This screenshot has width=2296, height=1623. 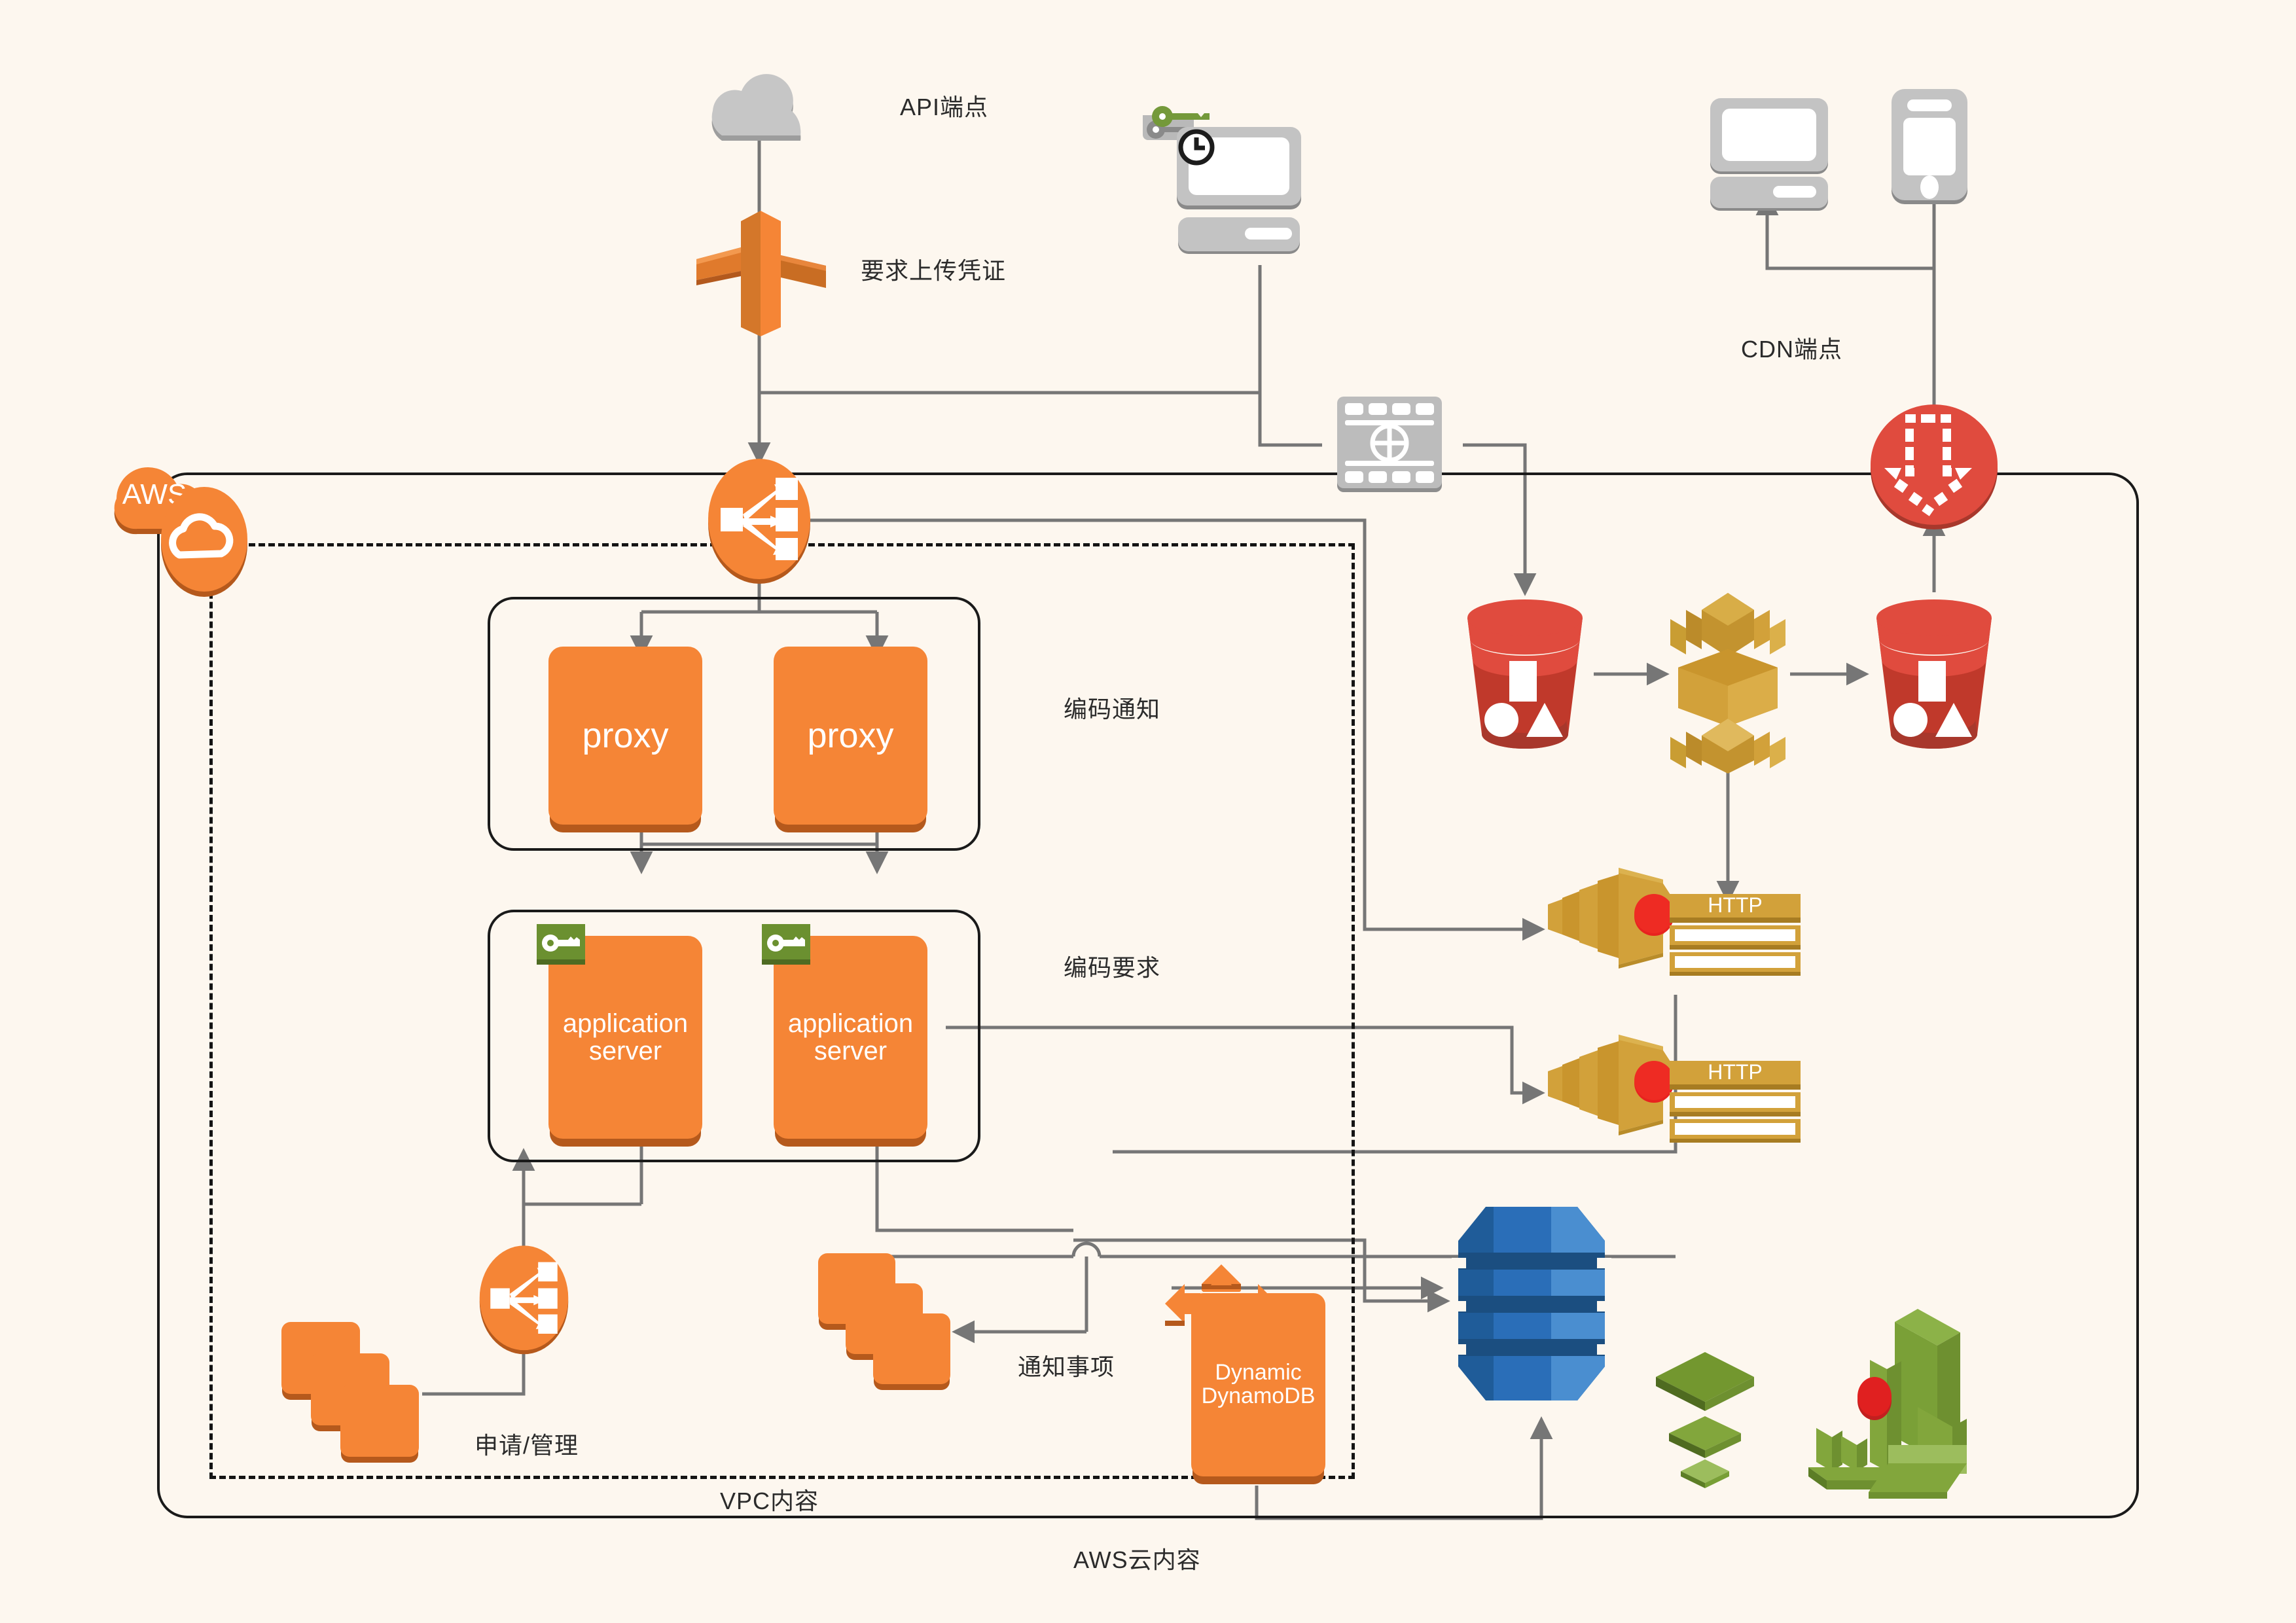 I want to click on sns-topic-encode-notify-icon: HTTP, so click(x=1672, y=918).